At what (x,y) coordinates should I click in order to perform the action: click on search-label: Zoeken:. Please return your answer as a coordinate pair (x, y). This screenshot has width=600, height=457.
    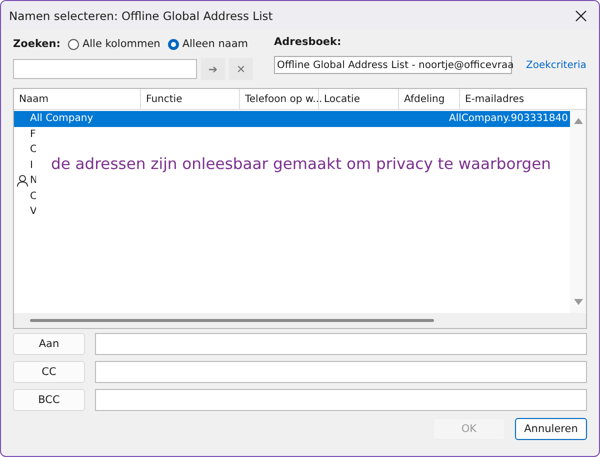
    Looking at the image, I should click on (36, 44).